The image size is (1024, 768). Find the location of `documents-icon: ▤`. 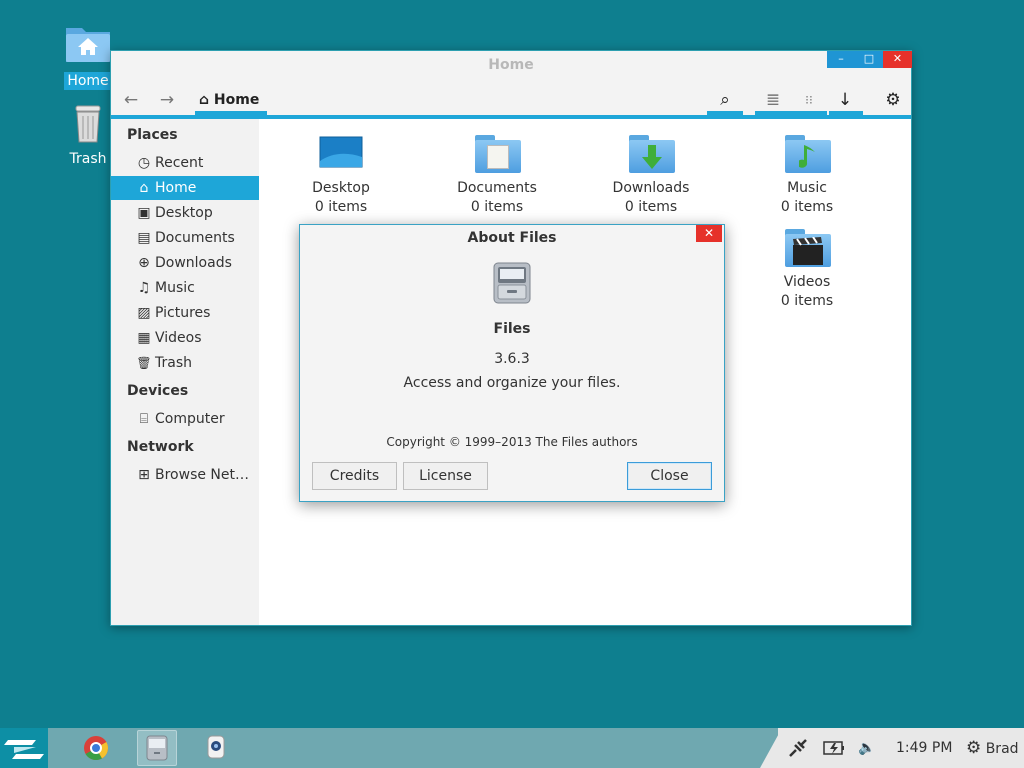

documents-icon: ▤ is located at coordinates (144, 238).